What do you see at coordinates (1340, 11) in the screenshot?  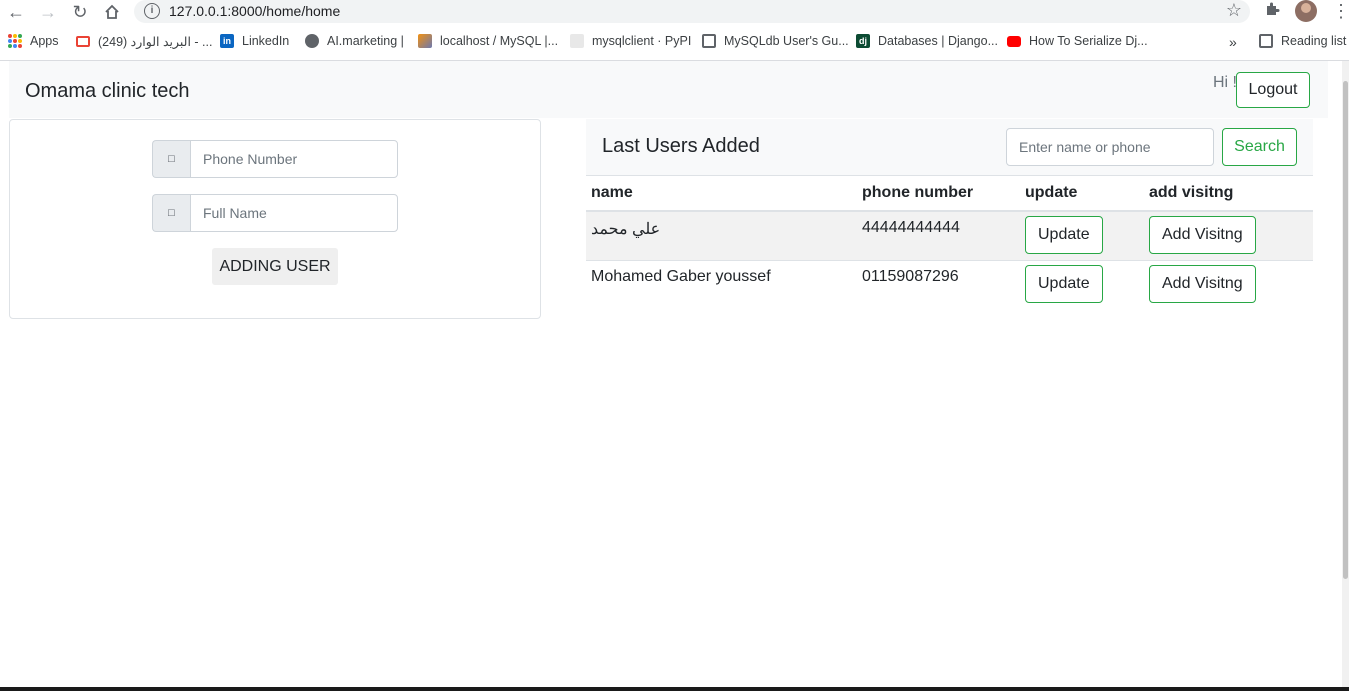 I see `browser-menu-icon: ⋮` at bounding box center [1340, 11].